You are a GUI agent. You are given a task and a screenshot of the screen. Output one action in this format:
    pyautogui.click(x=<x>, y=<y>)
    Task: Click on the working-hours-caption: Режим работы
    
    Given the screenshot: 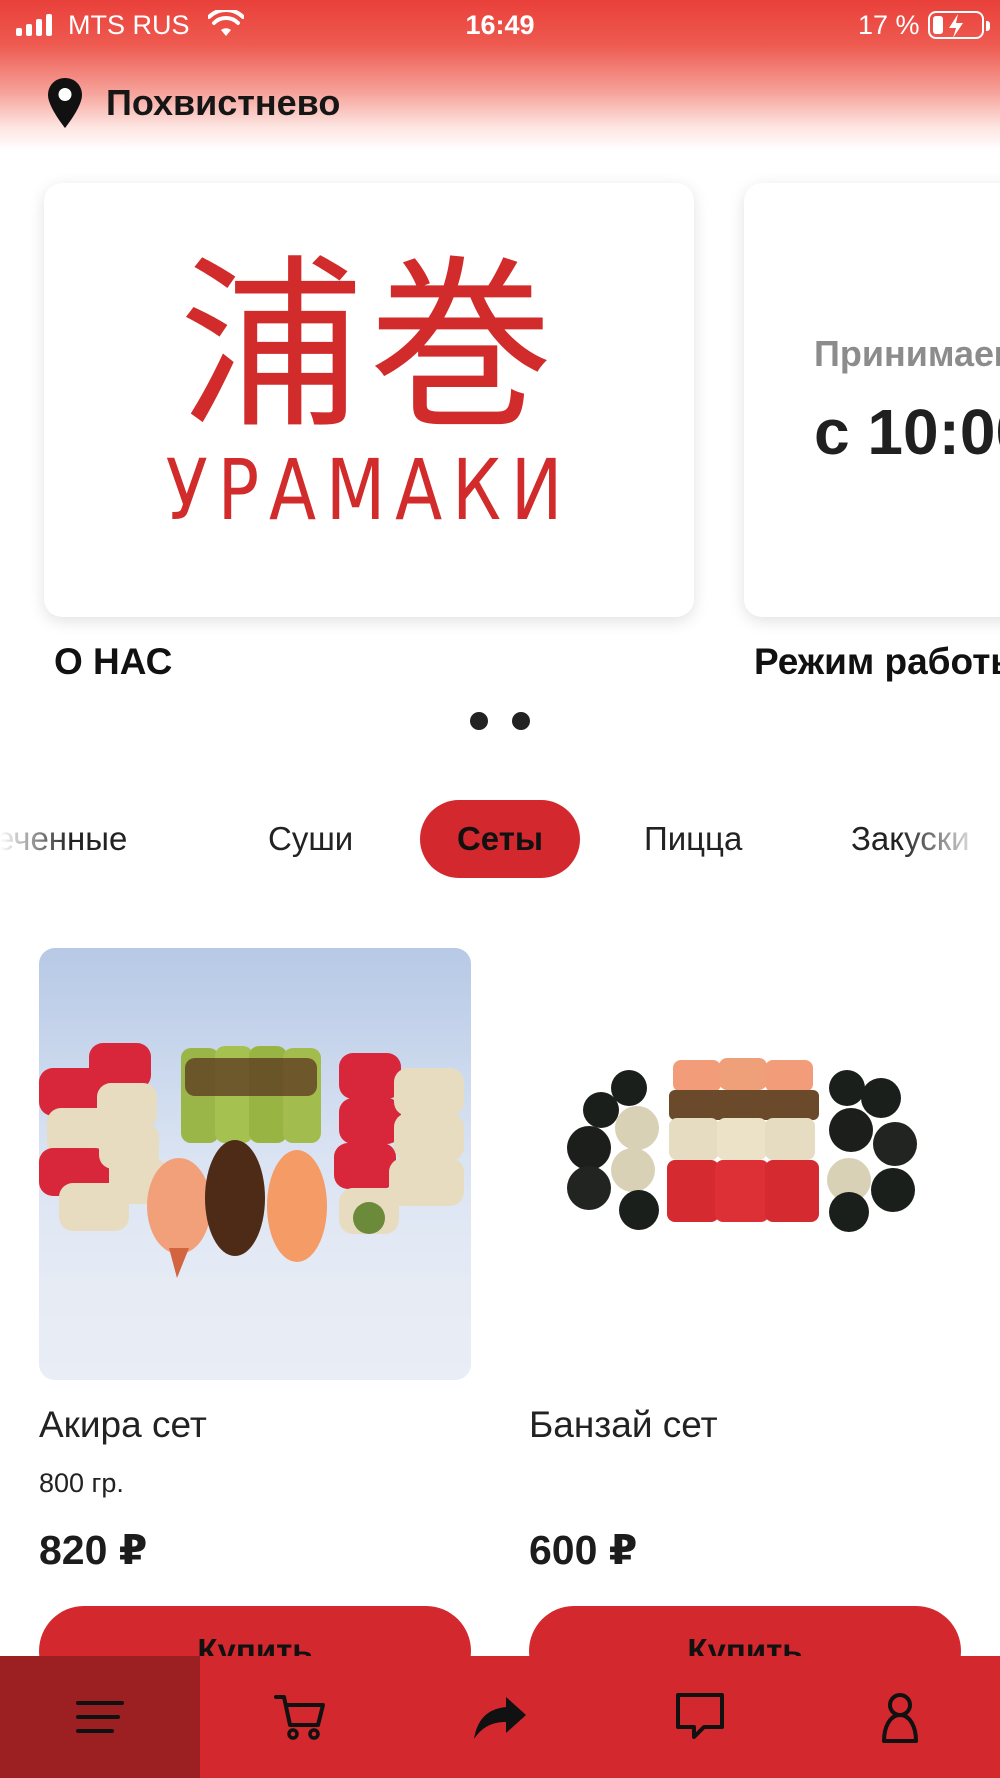 What is the action you would take?
    pyautogui.click(x=877, y=661)
    